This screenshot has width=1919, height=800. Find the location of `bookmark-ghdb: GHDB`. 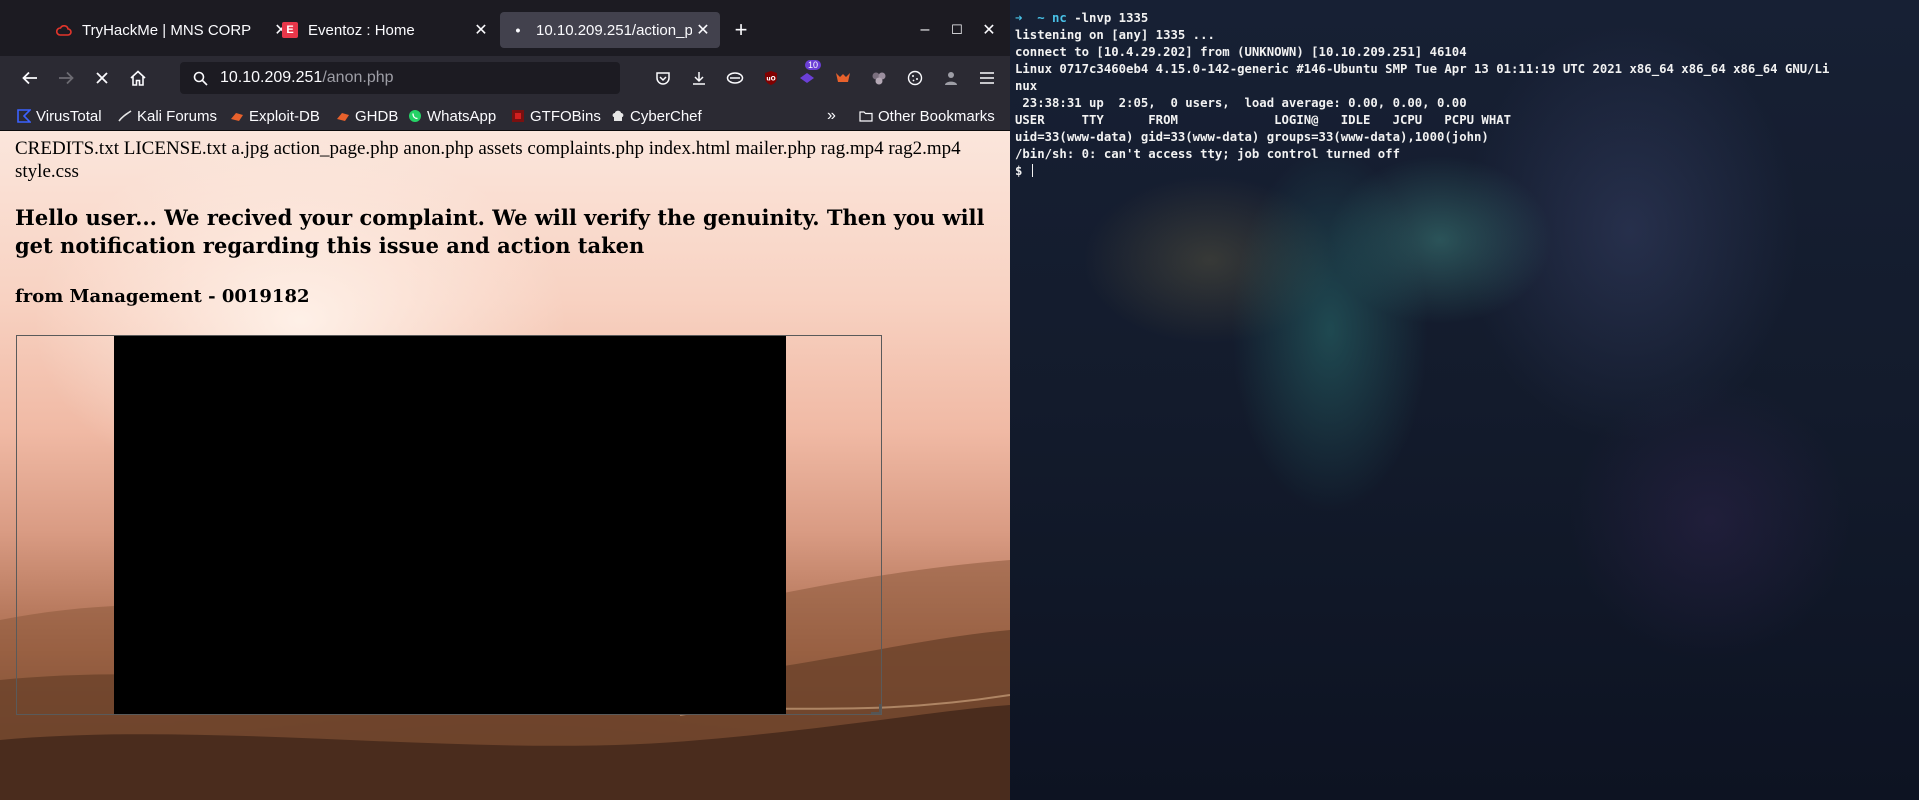

bookmark-ghdb: GHDB is located at coordinates (367, 116).